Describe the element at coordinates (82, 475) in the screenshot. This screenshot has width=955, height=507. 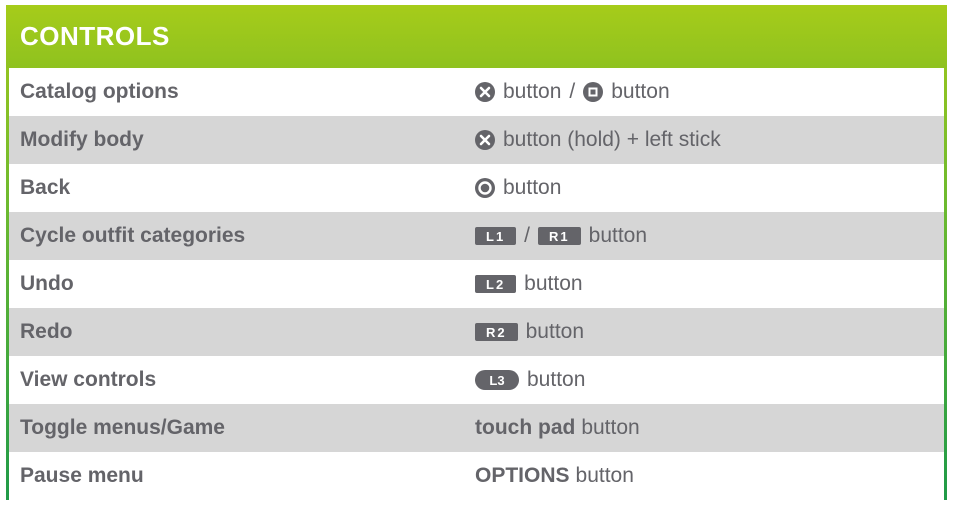
I see `action-label: Pause menu` at that location.